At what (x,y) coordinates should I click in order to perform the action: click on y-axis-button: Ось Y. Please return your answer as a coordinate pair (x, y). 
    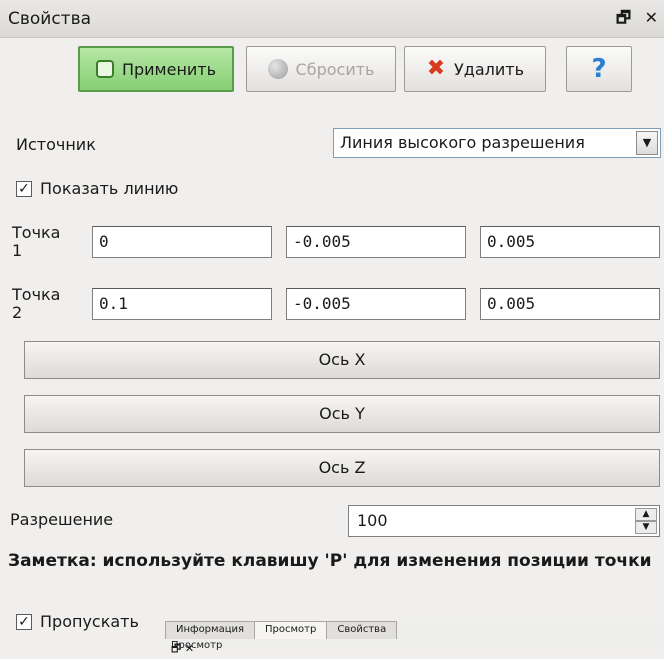
    Looking at the image, I should click on (342, 414).